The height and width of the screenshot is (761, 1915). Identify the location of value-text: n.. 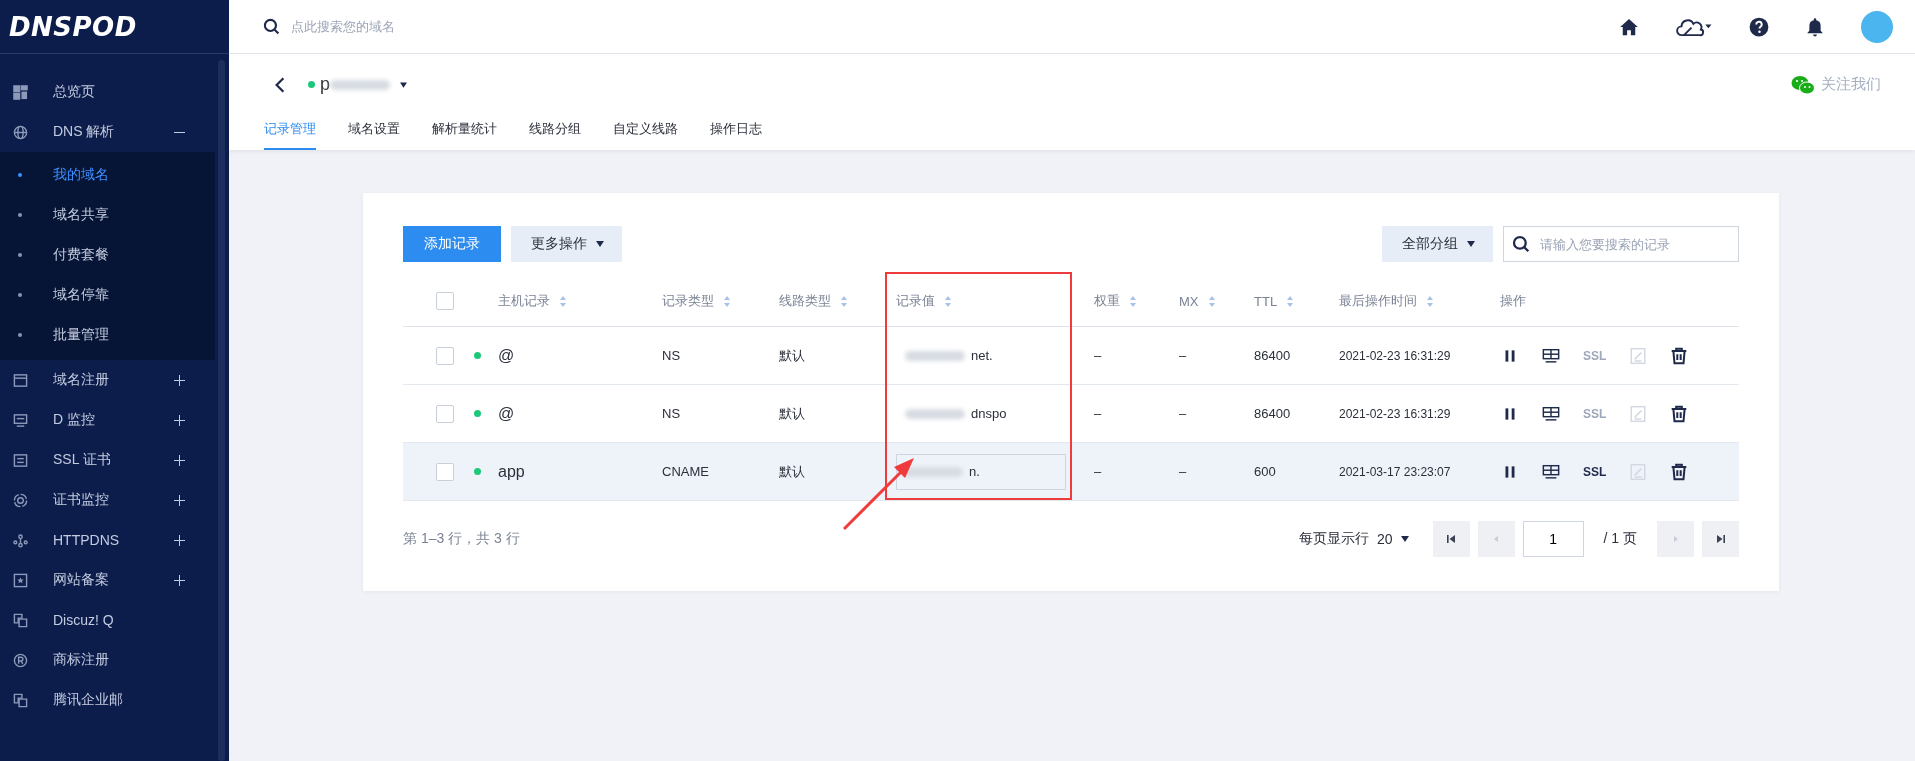
(974, 471).